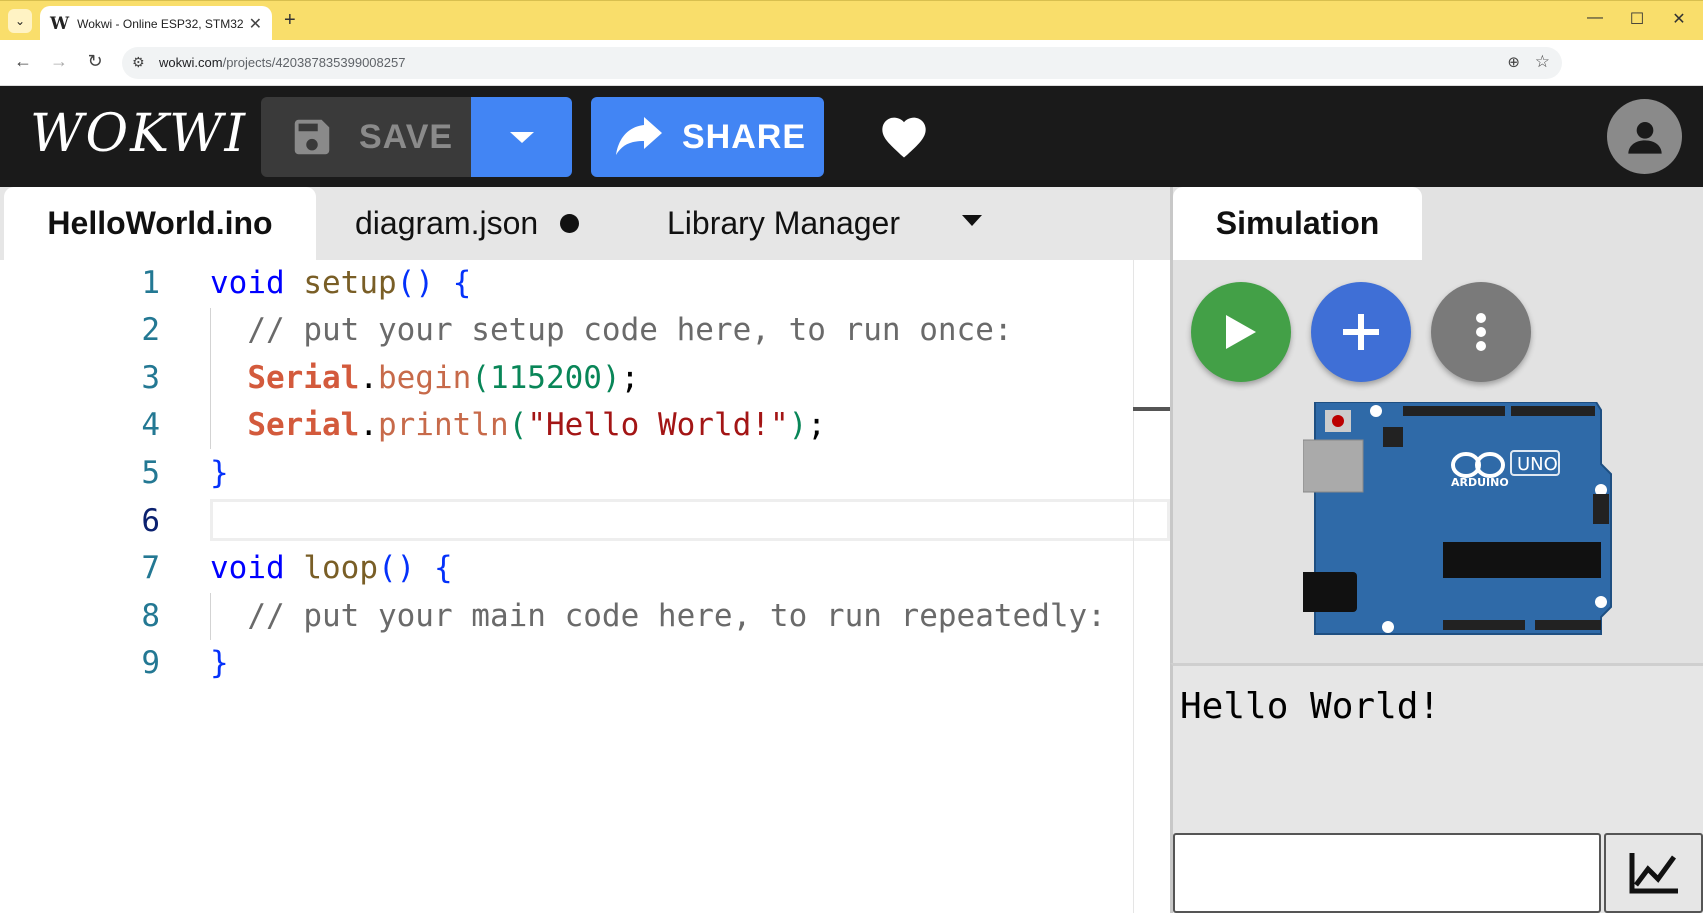 Image resolution: width=1703 pixels, height=913 pixels. I want to click on code-line: void loop() {, so click(331, 568).